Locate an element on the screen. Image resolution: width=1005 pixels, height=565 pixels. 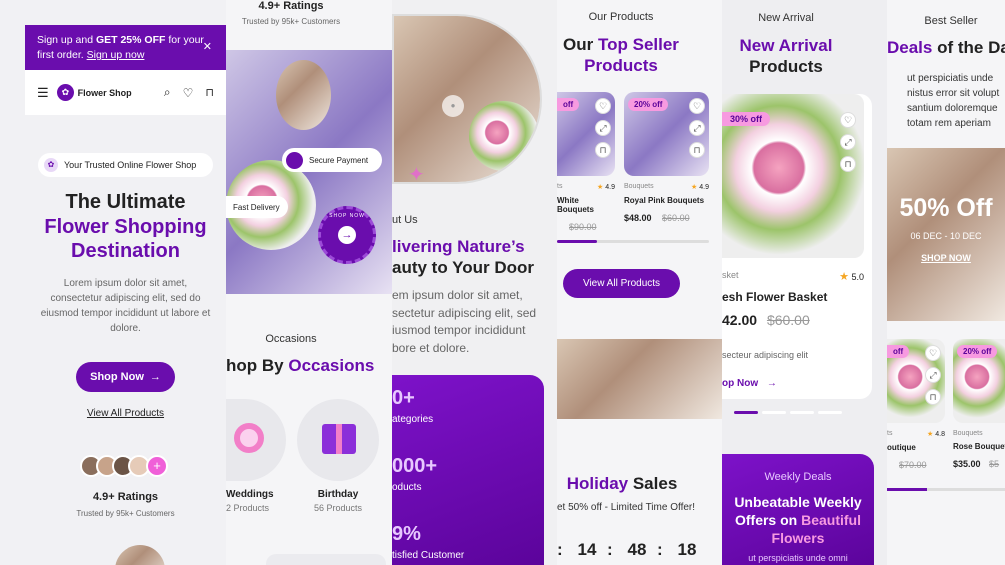
countdown-seconds: 18 is located at coordinates (687, 549).